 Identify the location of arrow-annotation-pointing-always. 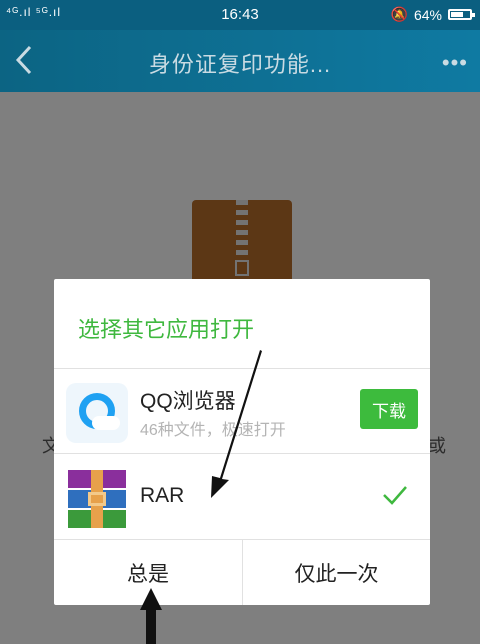
(151, 599).